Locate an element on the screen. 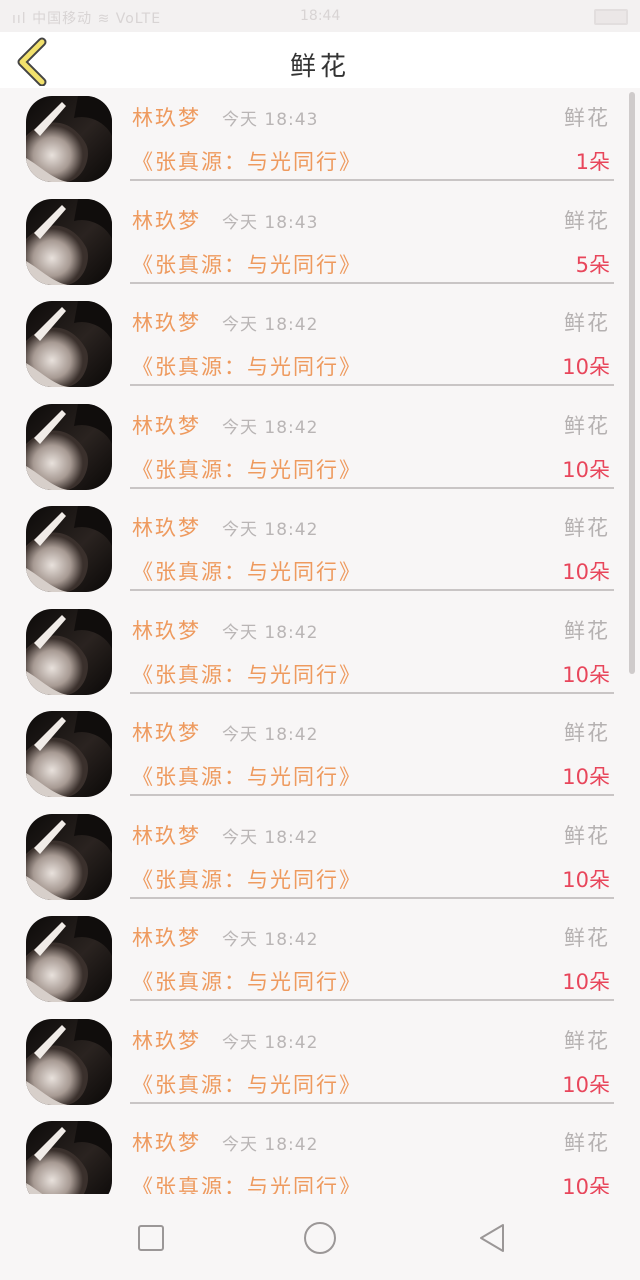 The width and height of the screenshot is (640, 1280). system-nav-bar is located at coordinates (320, 1237).